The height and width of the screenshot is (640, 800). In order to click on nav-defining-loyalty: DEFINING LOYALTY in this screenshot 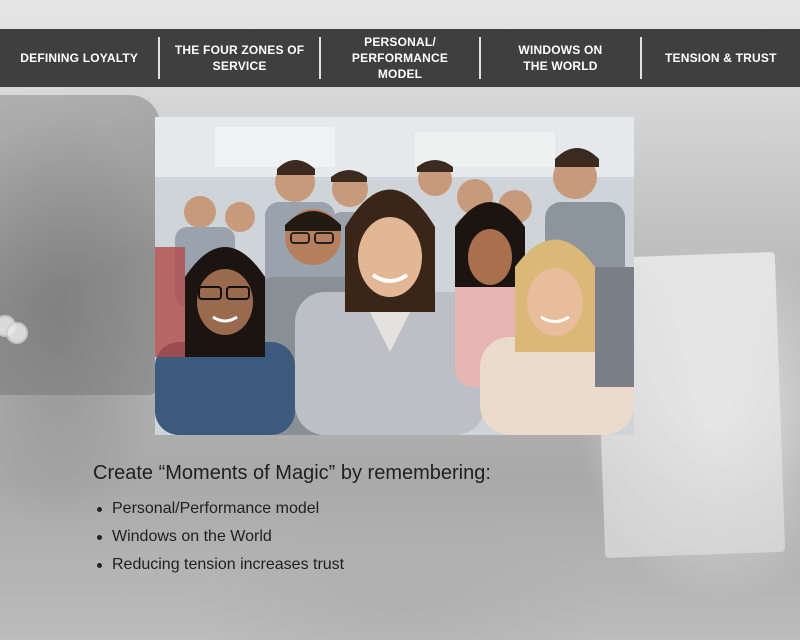, I will do `click(79, 58)`.